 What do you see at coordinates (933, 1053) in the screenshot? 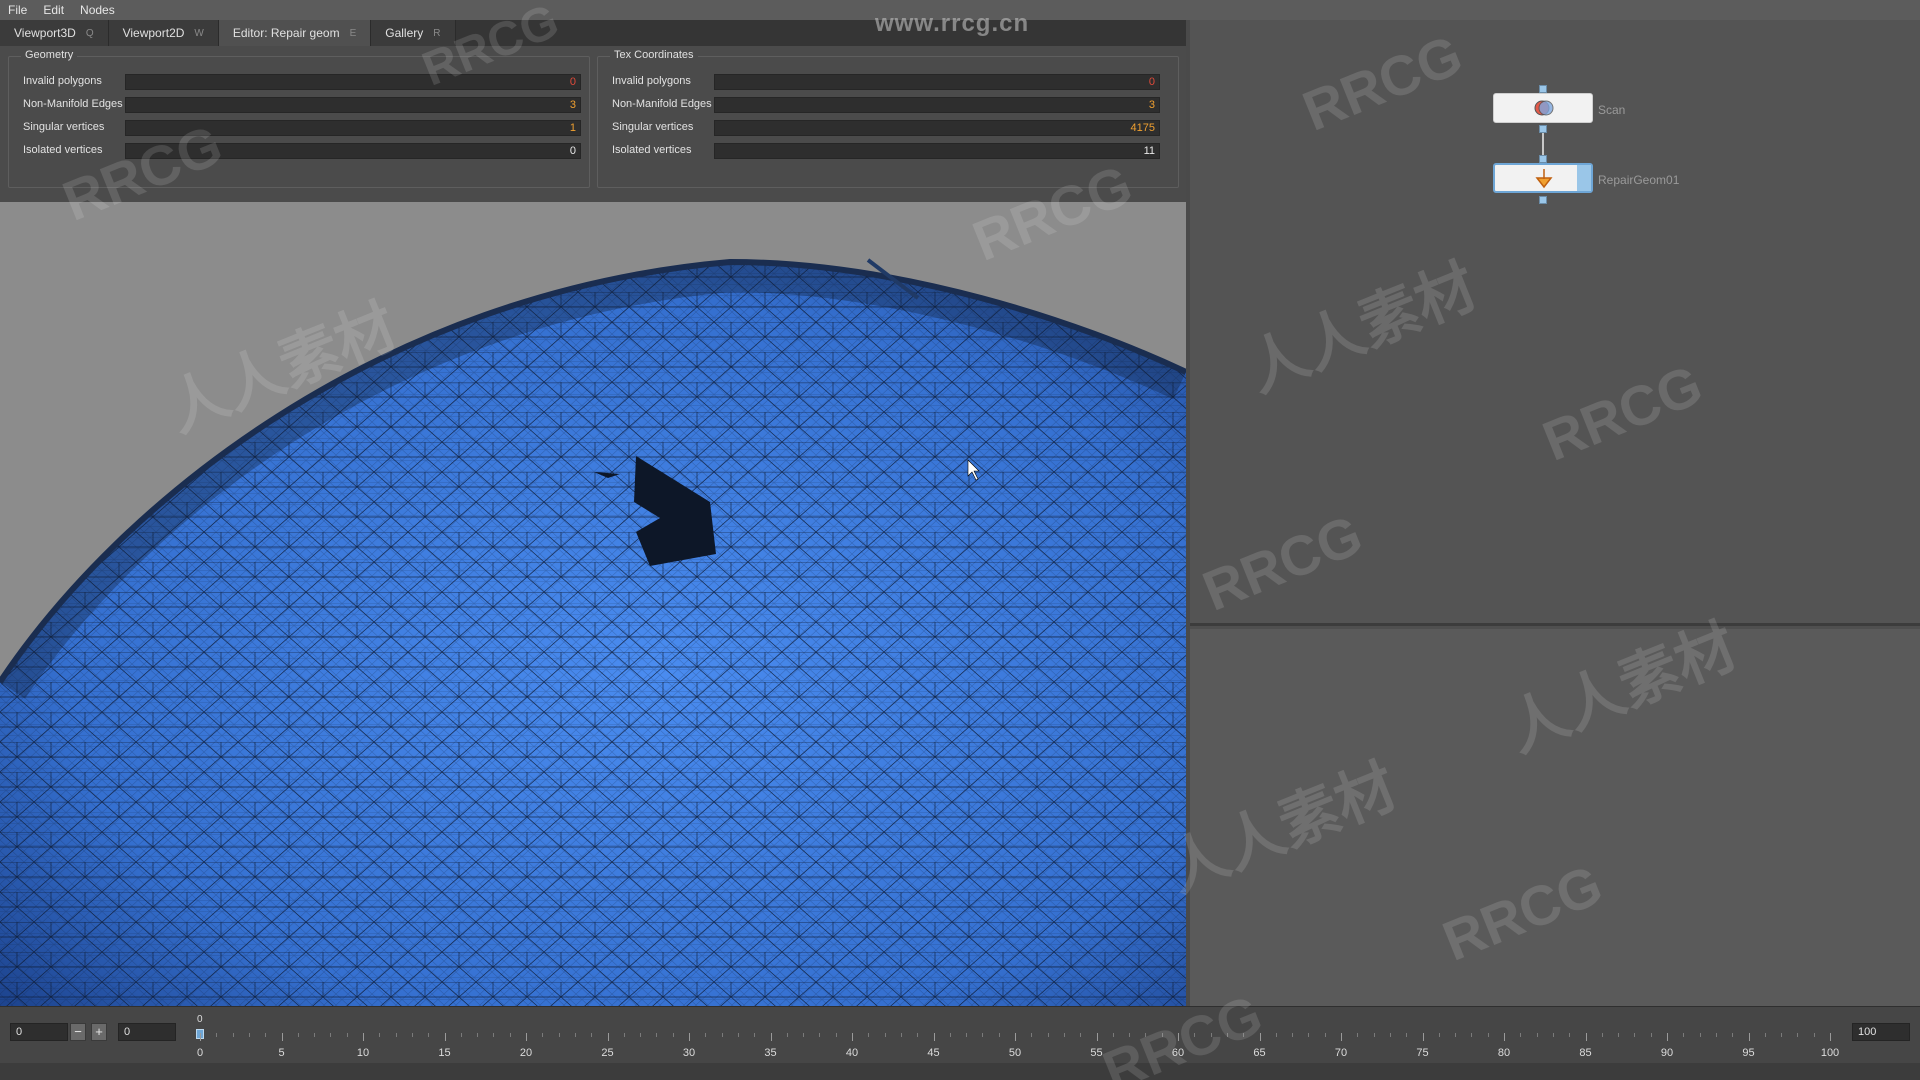
I see `timeline-tick-label: 45` at bounding box center [933, 1053].